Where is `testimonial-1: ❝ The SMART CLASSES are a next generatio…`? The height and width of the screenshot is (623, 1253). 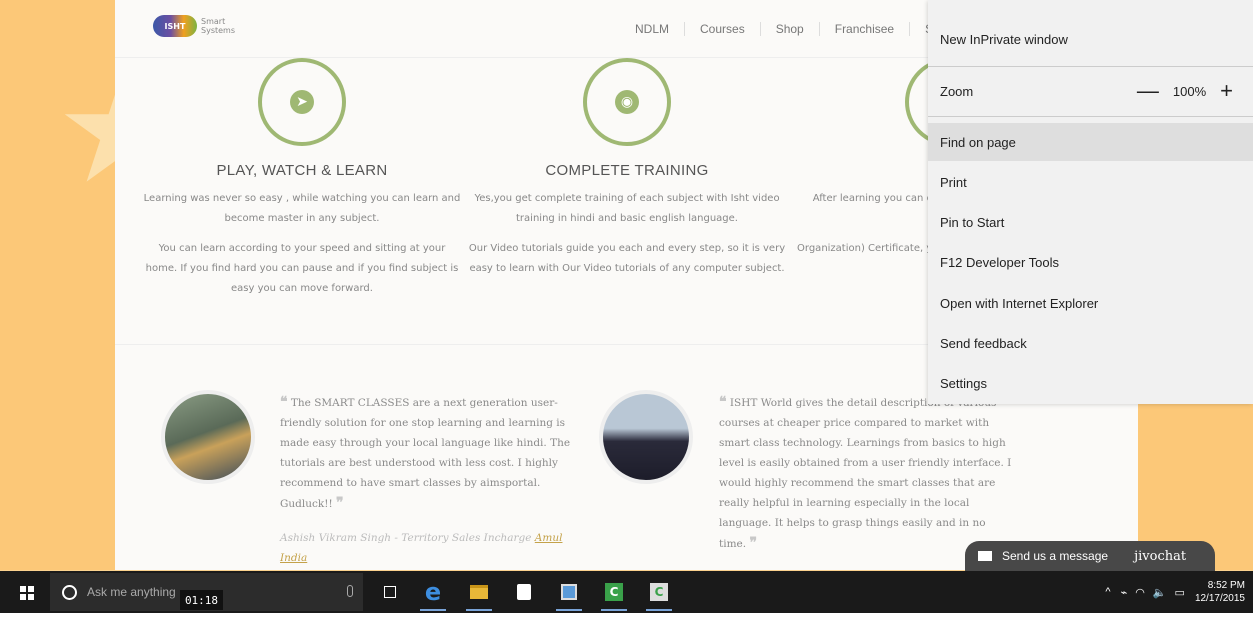 testimonial-1: ❝ The SMART CLASSES are a next generatio… is located at coordinates (427, 480).